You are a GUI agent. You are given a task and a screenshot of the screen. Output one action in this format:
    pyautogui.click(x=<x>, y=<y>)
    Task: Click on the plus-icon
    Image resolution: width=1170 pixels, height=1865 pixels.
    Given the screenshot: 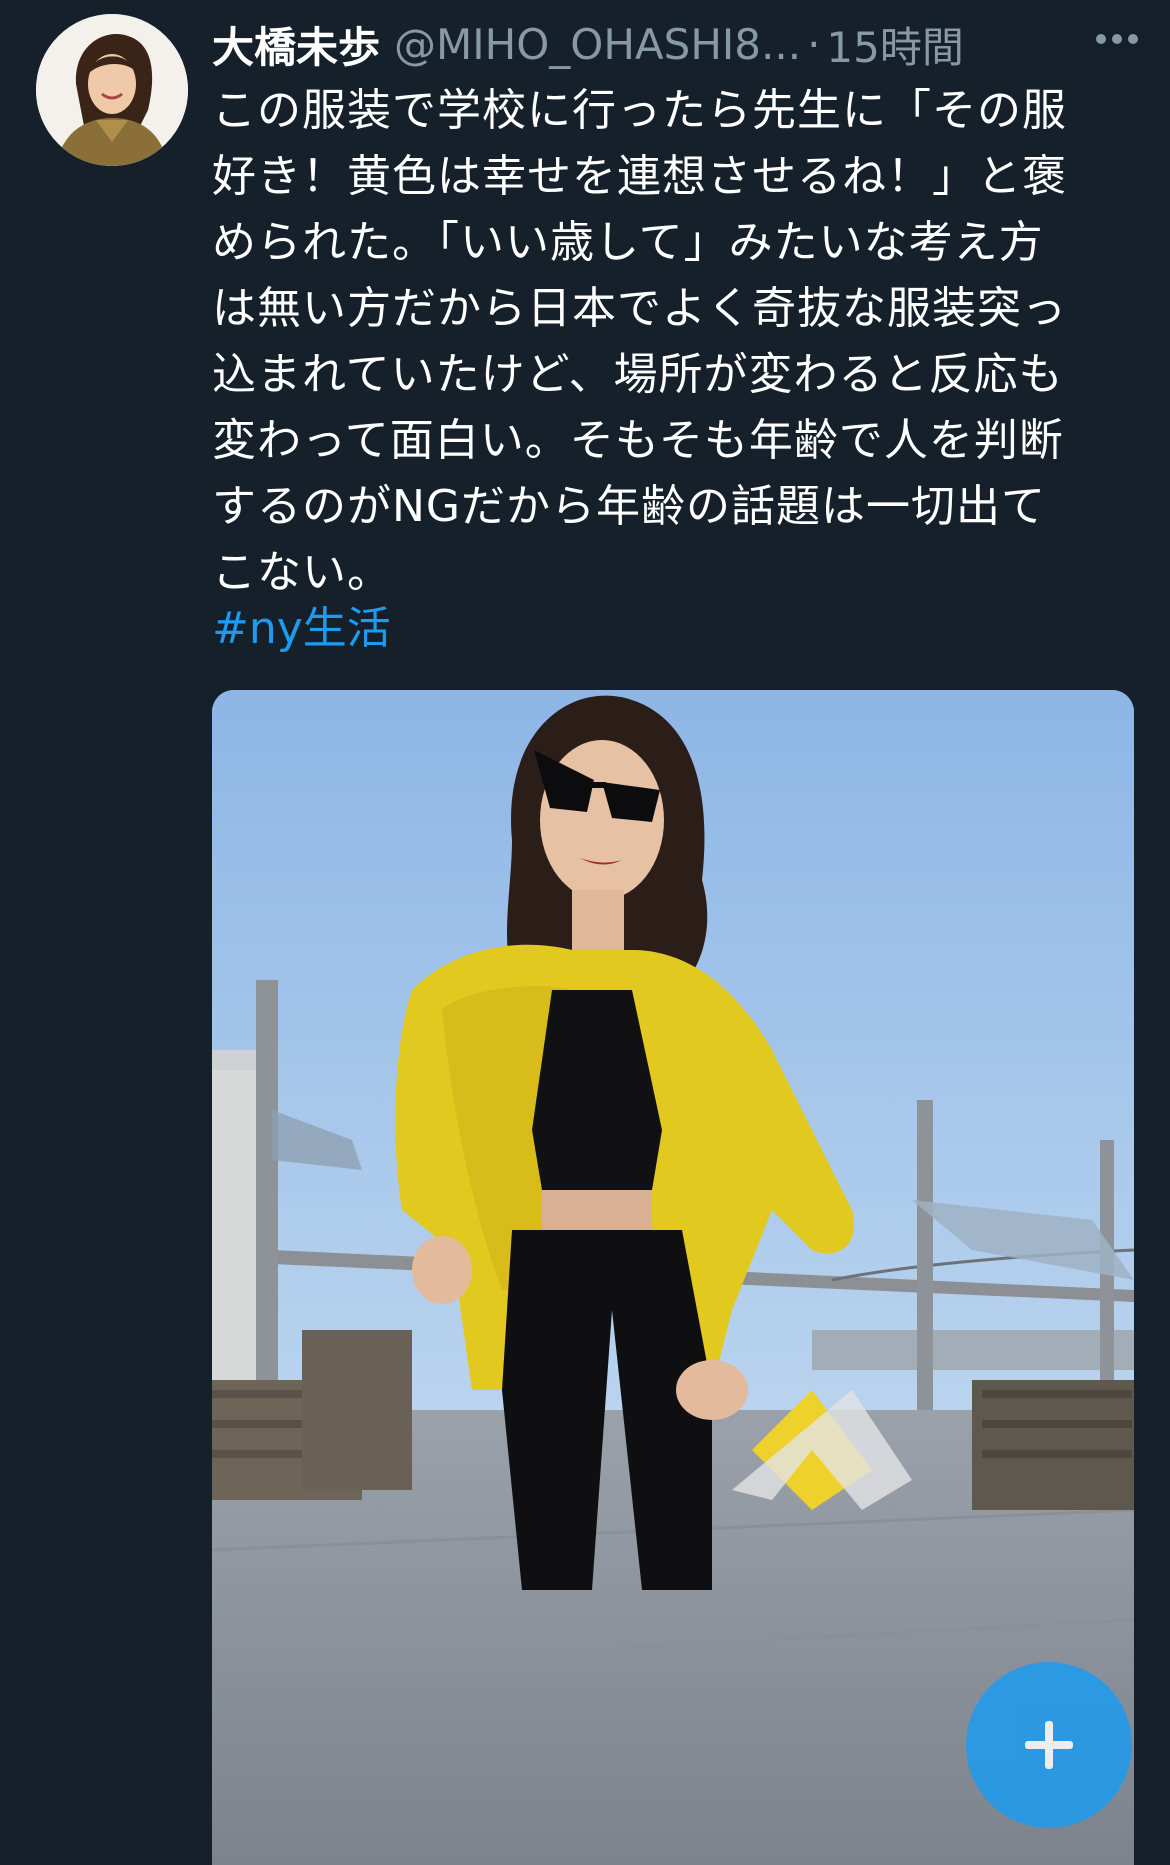 What is the action you would take?
    pyautogui.click(x=1049, y=1745)
    